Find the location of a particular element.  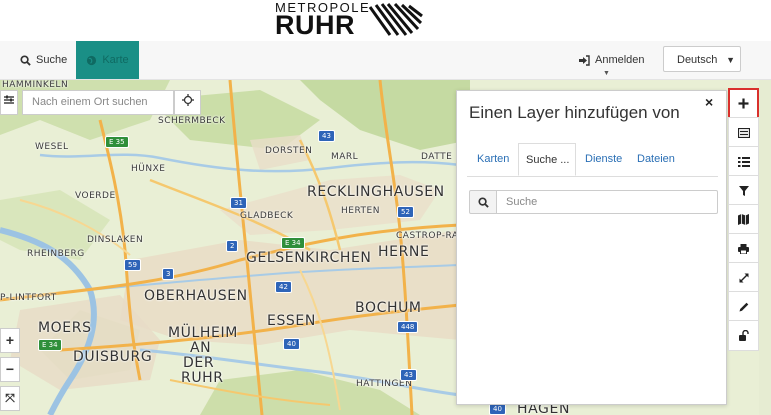

city-label: WESEL is located at coordinates (52, 147).